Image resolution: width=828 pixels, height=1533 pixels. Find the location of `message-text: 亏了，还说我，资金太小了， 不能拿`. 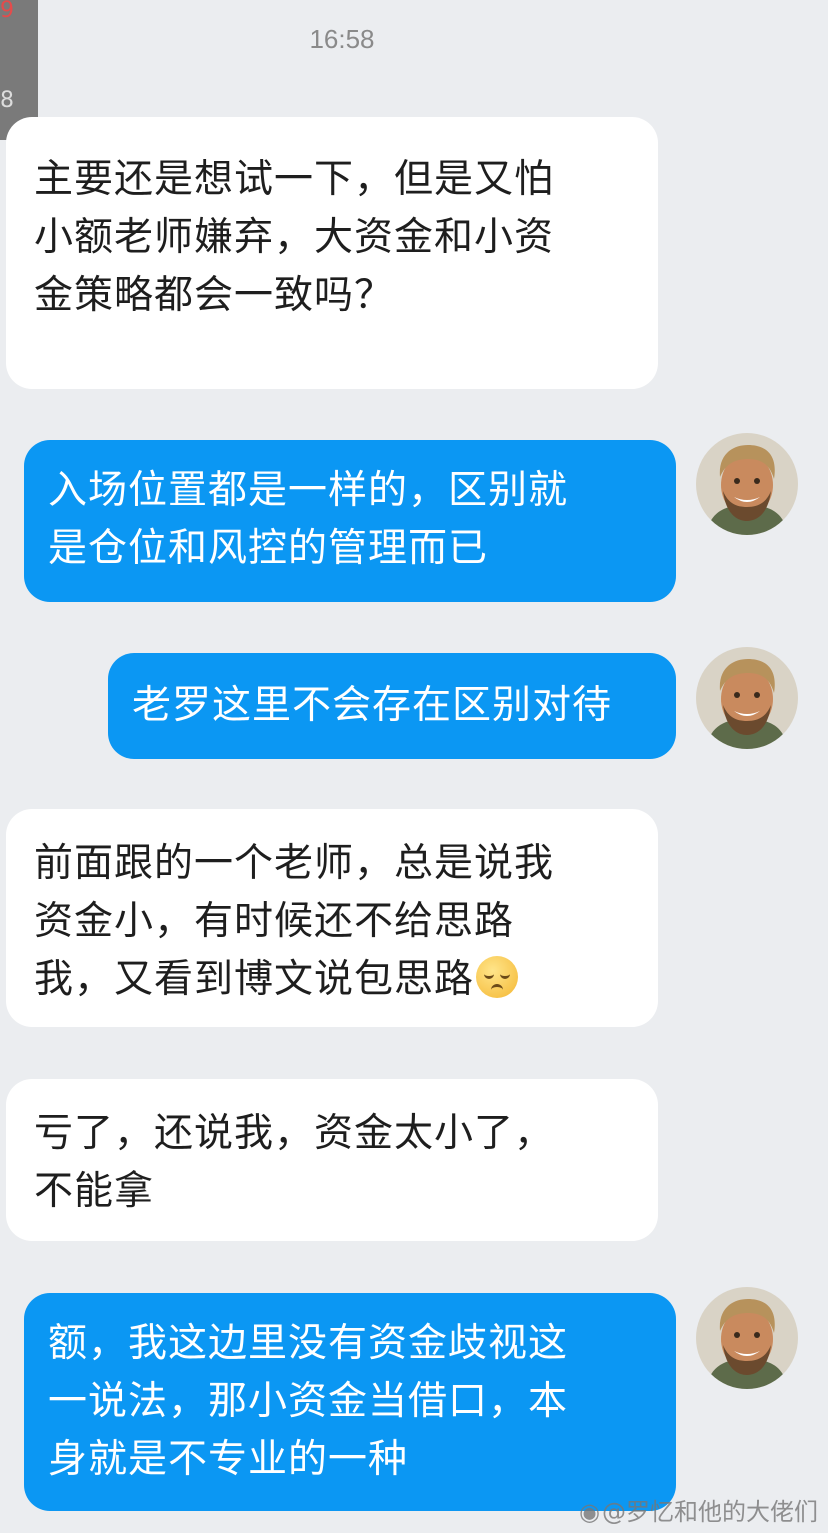

message-text: 亏了，还说我，资金太小了， 不能拿 is located at coordinates (294, 1162).